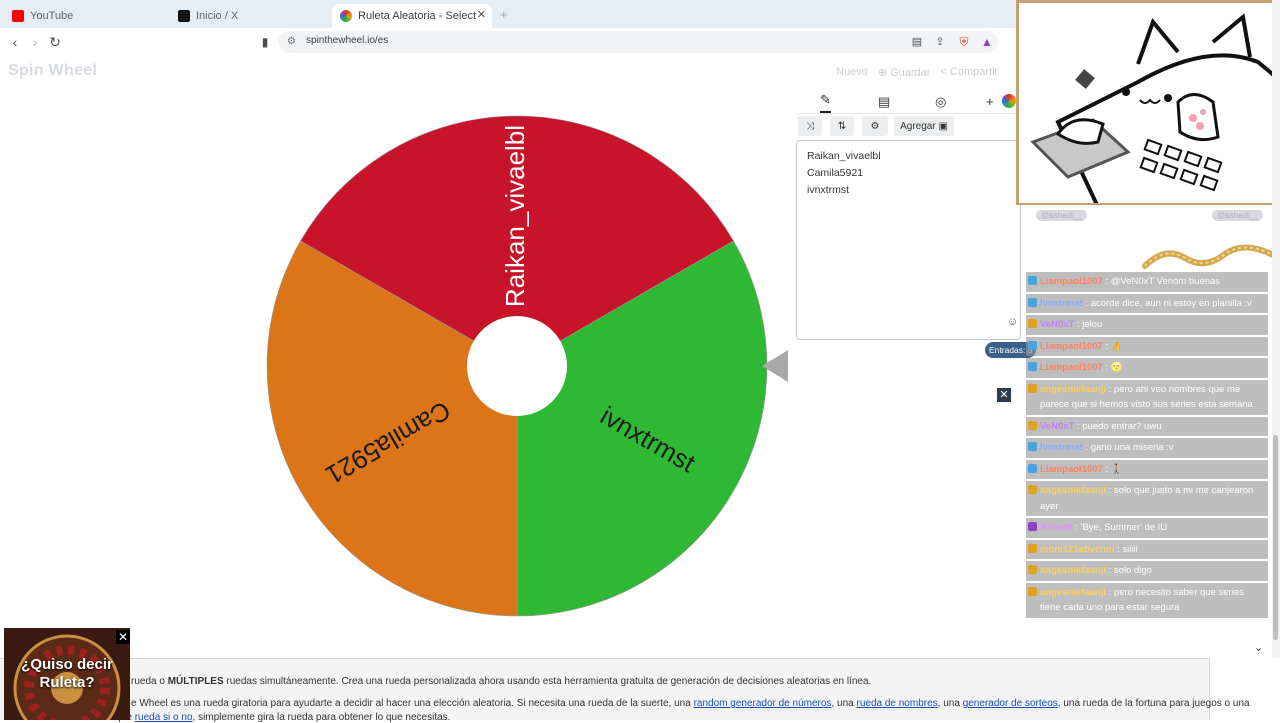  Describe the element at coordinates (884, 102) in the screenshot. I see `clipboard-icon: ▤` at that location.